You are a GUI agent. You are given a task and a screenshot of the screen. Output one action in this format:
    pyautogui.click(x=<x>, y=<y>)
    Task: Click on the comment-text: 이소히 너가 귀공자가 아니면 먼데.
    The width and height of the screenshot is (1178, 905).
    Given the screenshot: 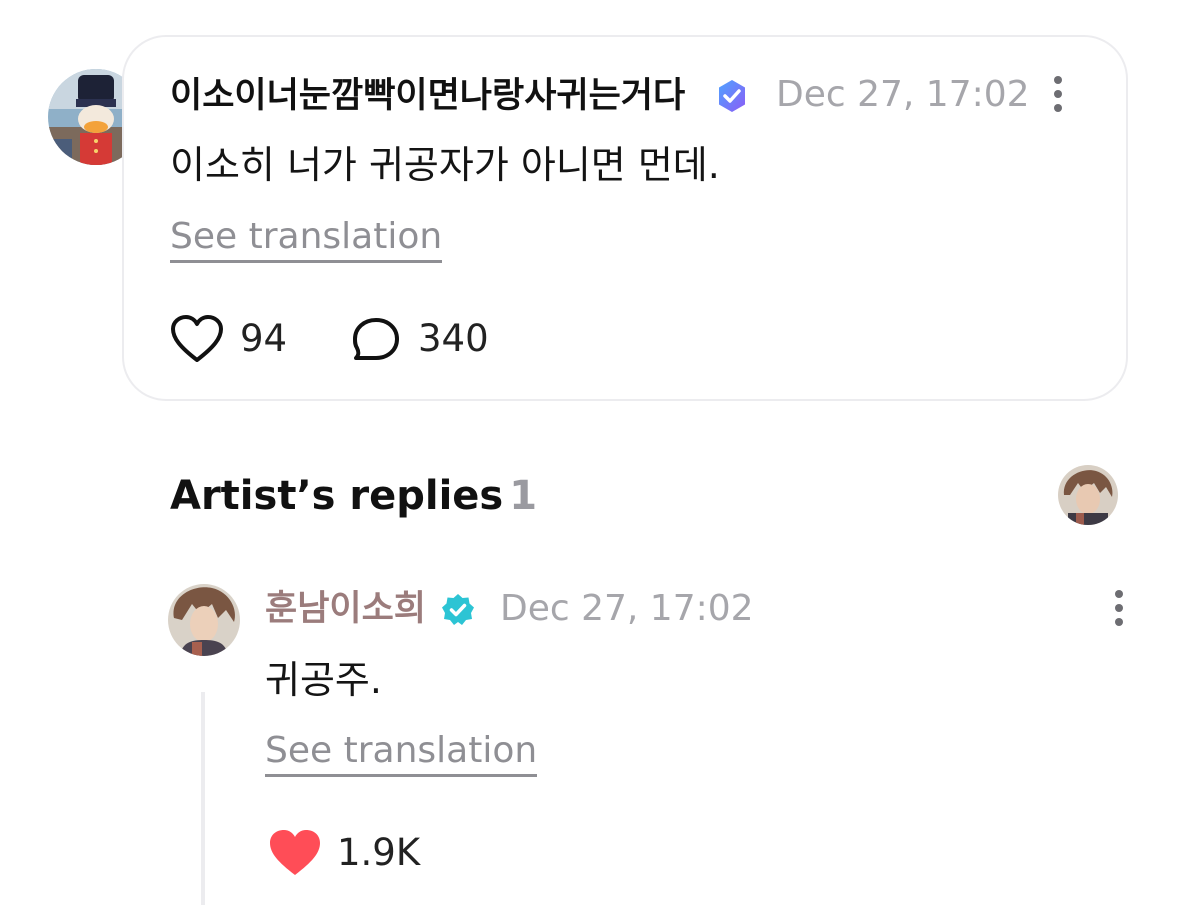 What is the action you would take?
    pyautogui.click(x=445, y=165)
    